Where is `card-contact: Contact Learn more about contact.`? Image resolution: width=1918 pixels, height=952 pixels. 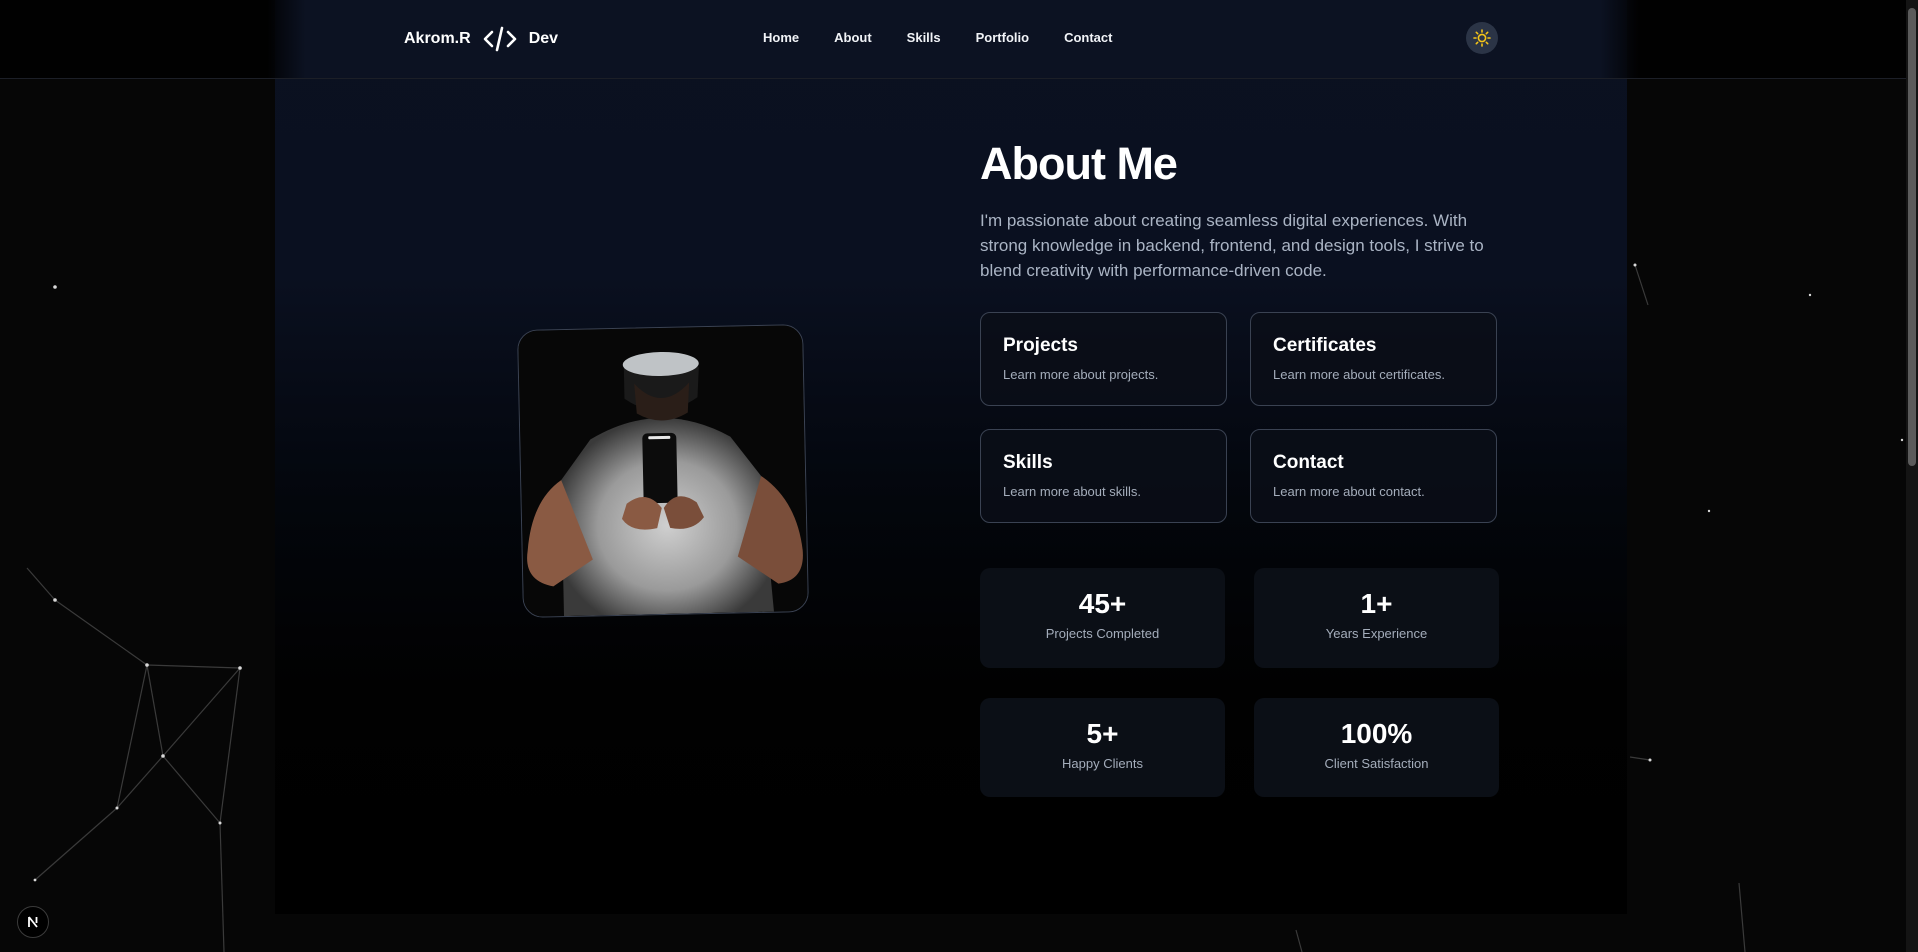
card-contact: Contact Learn more about contact. is located at coordinates (1373, 476).